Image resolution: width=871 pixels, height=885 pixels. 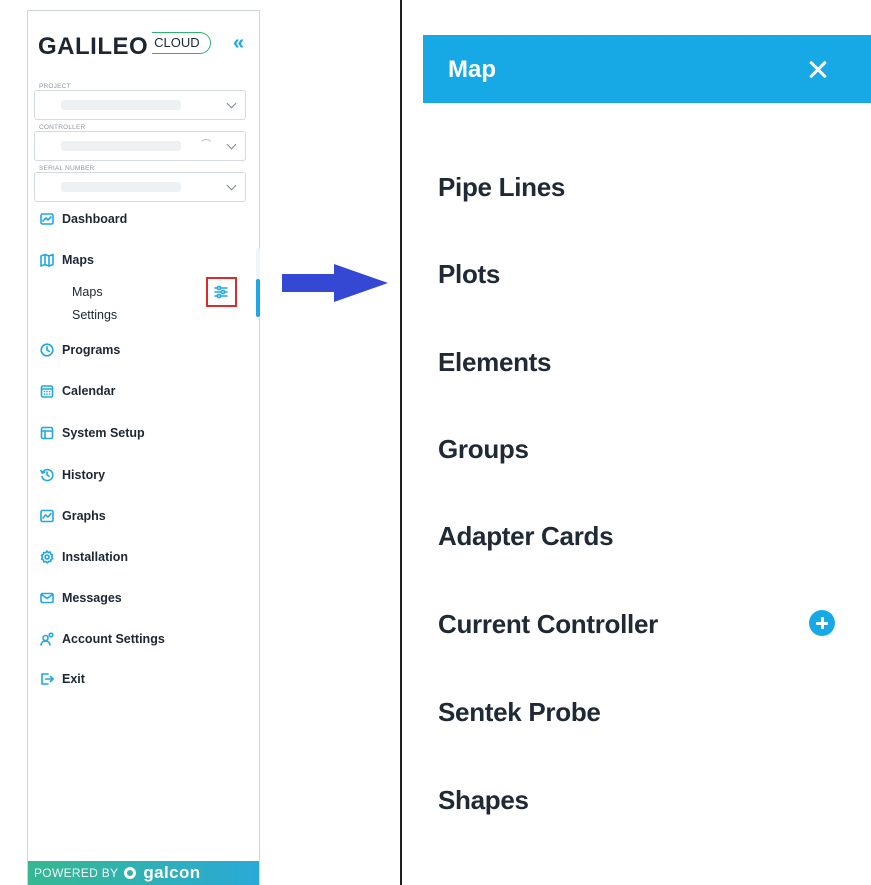 What do you see at coordinates (73, 679) in the screenshot?
I see `nav-label-exit: Exit` at bounding box center [73, 679].